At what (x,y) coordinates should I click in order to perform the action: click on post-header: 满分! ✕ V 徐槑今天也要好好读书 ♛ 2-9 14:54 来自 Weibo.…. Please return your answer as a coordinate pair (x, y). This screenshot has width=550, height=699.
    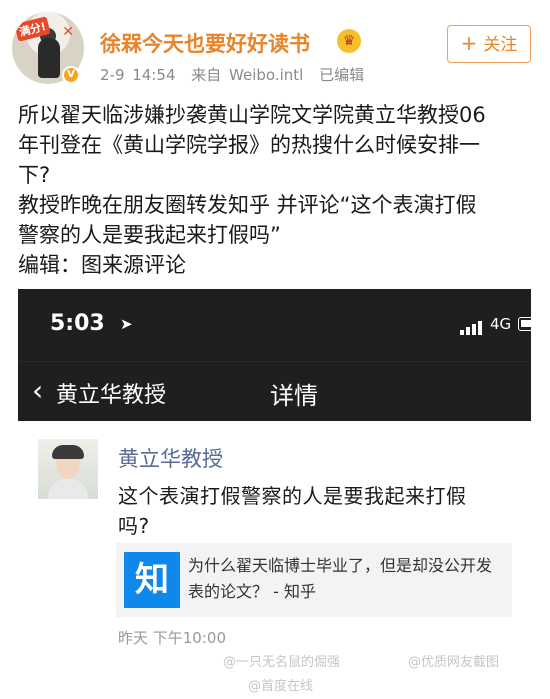
    Looking at the image, I should click on (275, 47).